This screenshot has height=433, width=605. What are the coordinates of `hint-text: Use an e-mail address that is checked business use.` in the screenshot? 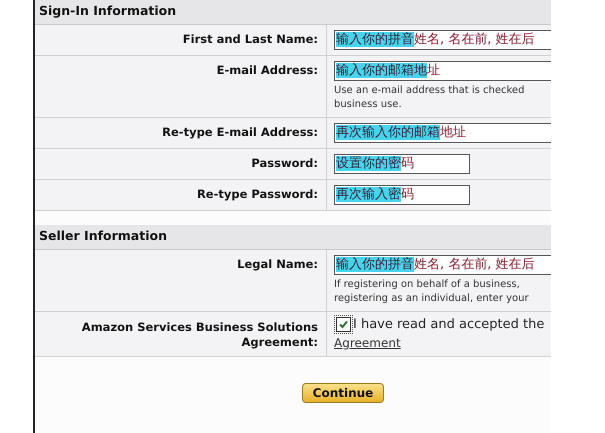 It's located at (430, 98).